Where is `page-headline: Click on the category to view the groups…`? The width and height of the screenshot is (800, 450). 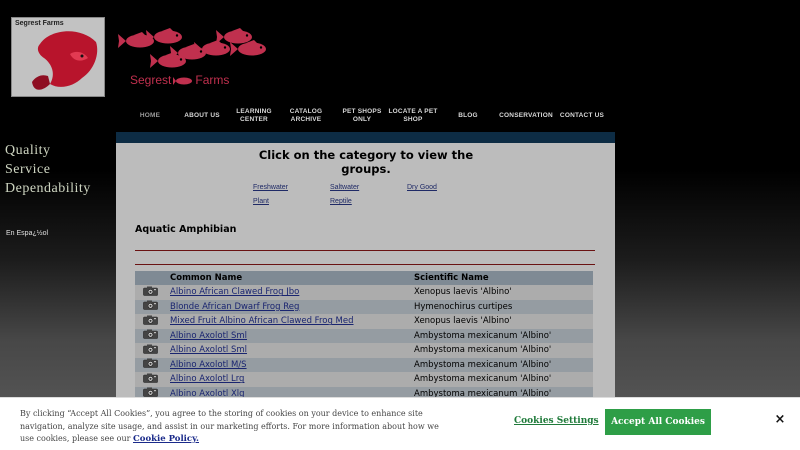
page-headline: Click on the category to view the groups… is located at coordinates (366, 162).